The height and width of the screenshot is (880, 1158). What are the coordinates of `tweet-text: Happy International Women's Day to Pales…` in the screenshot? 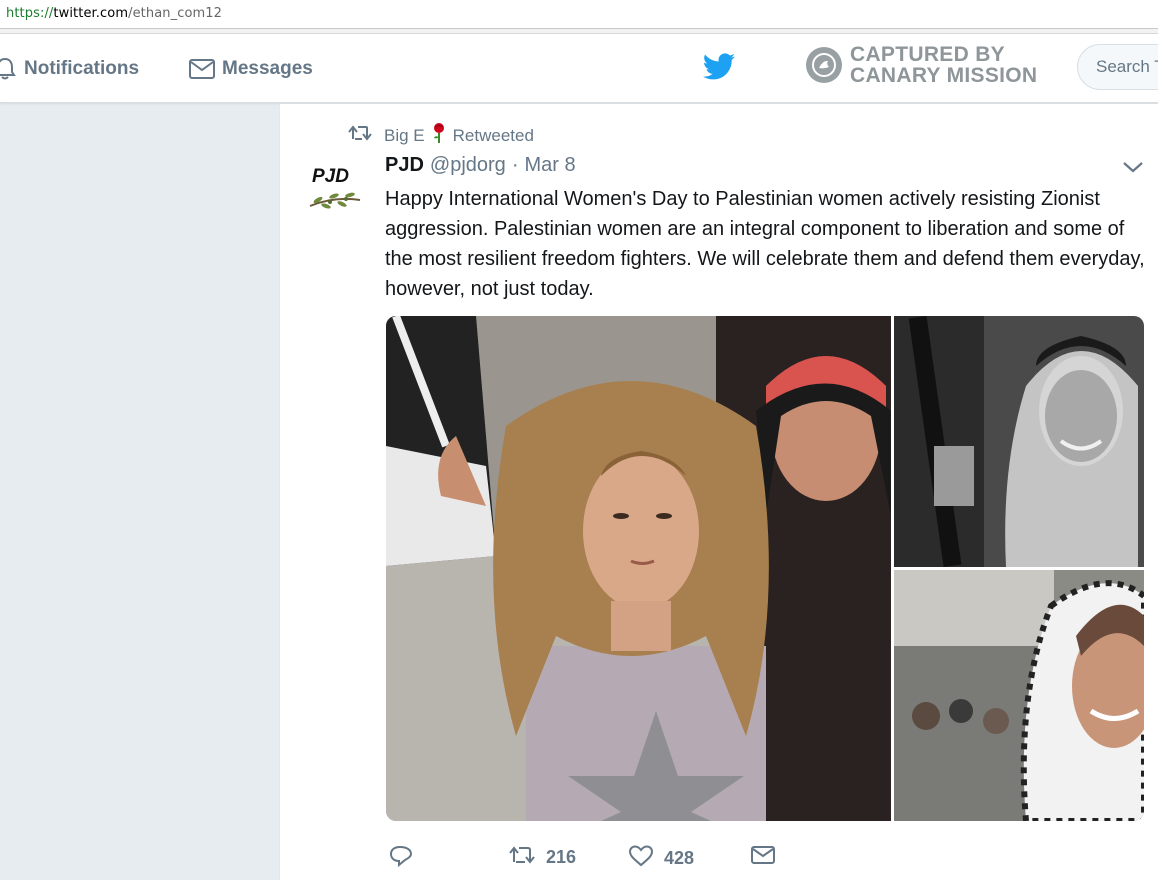 It's located at (765, 244).